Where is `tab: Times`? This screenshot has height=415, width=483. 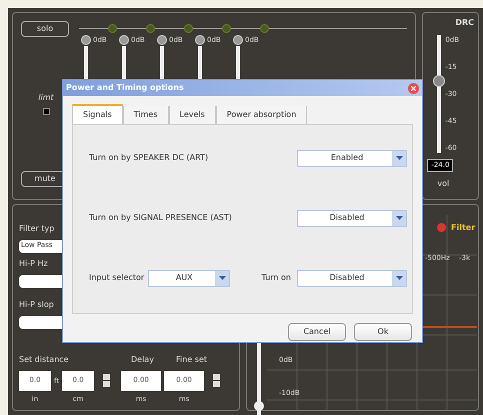
tab: Times is located at coordinates (145, 115).